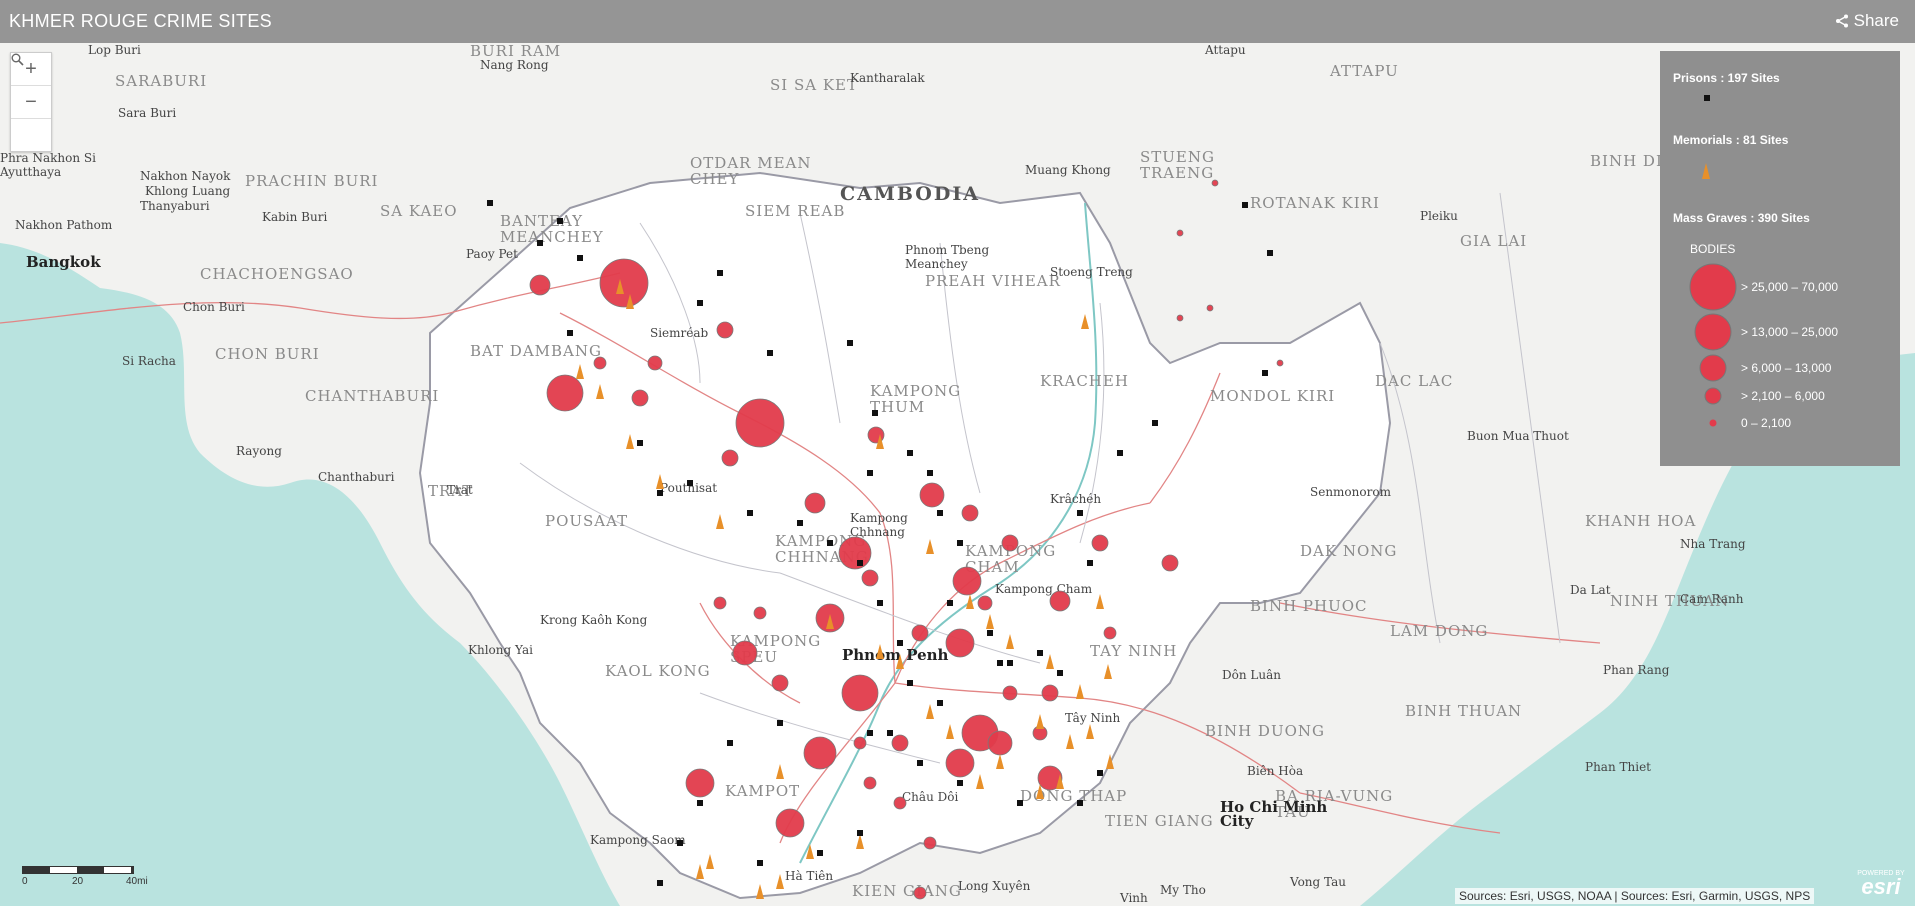  What do you see at coordinates (1881, 886) in the screenshot?
I see `esri-logo: POWERED BY esri` at bounding box center [1881, 886].